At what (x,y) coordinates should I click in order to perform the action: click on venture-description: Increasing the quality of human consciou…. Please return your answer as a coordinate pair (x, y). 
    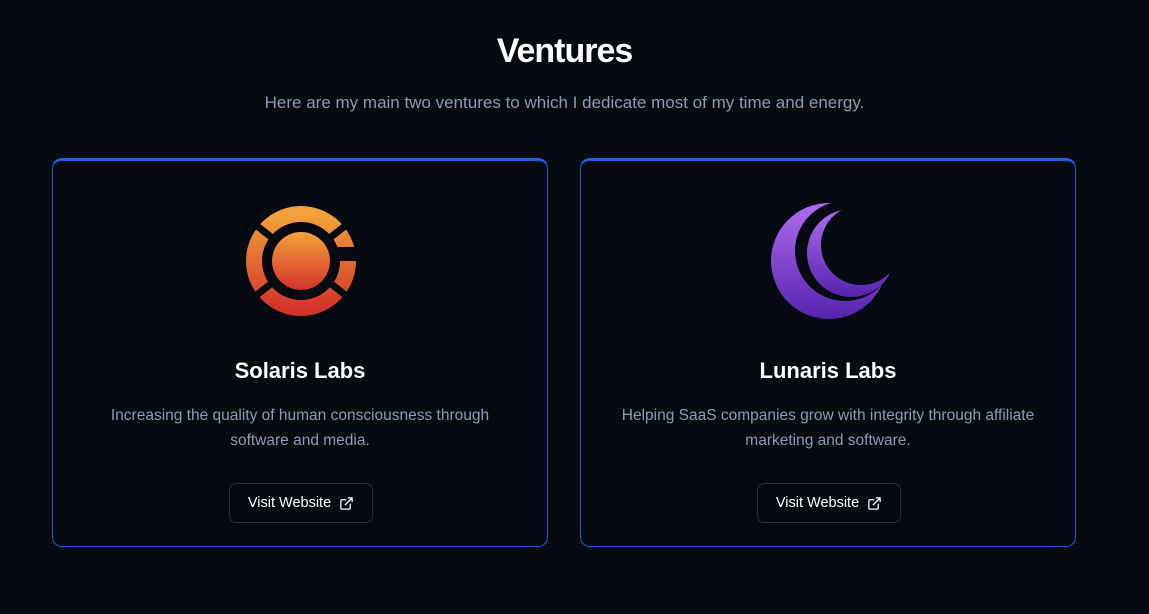
    Looking at the image, I should click on (300, 428).